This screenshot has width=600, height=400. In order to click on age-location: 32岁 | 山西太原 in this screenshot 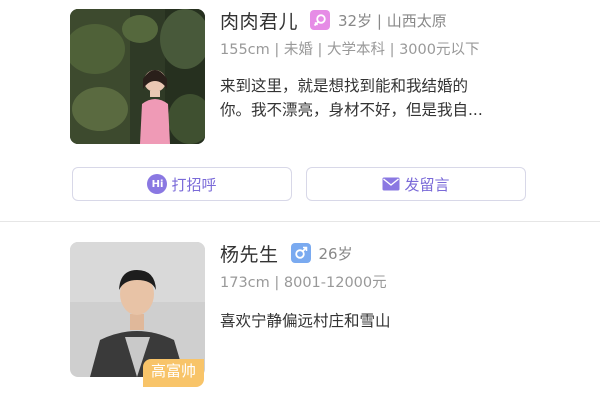, I will do `click(392, 20)`.